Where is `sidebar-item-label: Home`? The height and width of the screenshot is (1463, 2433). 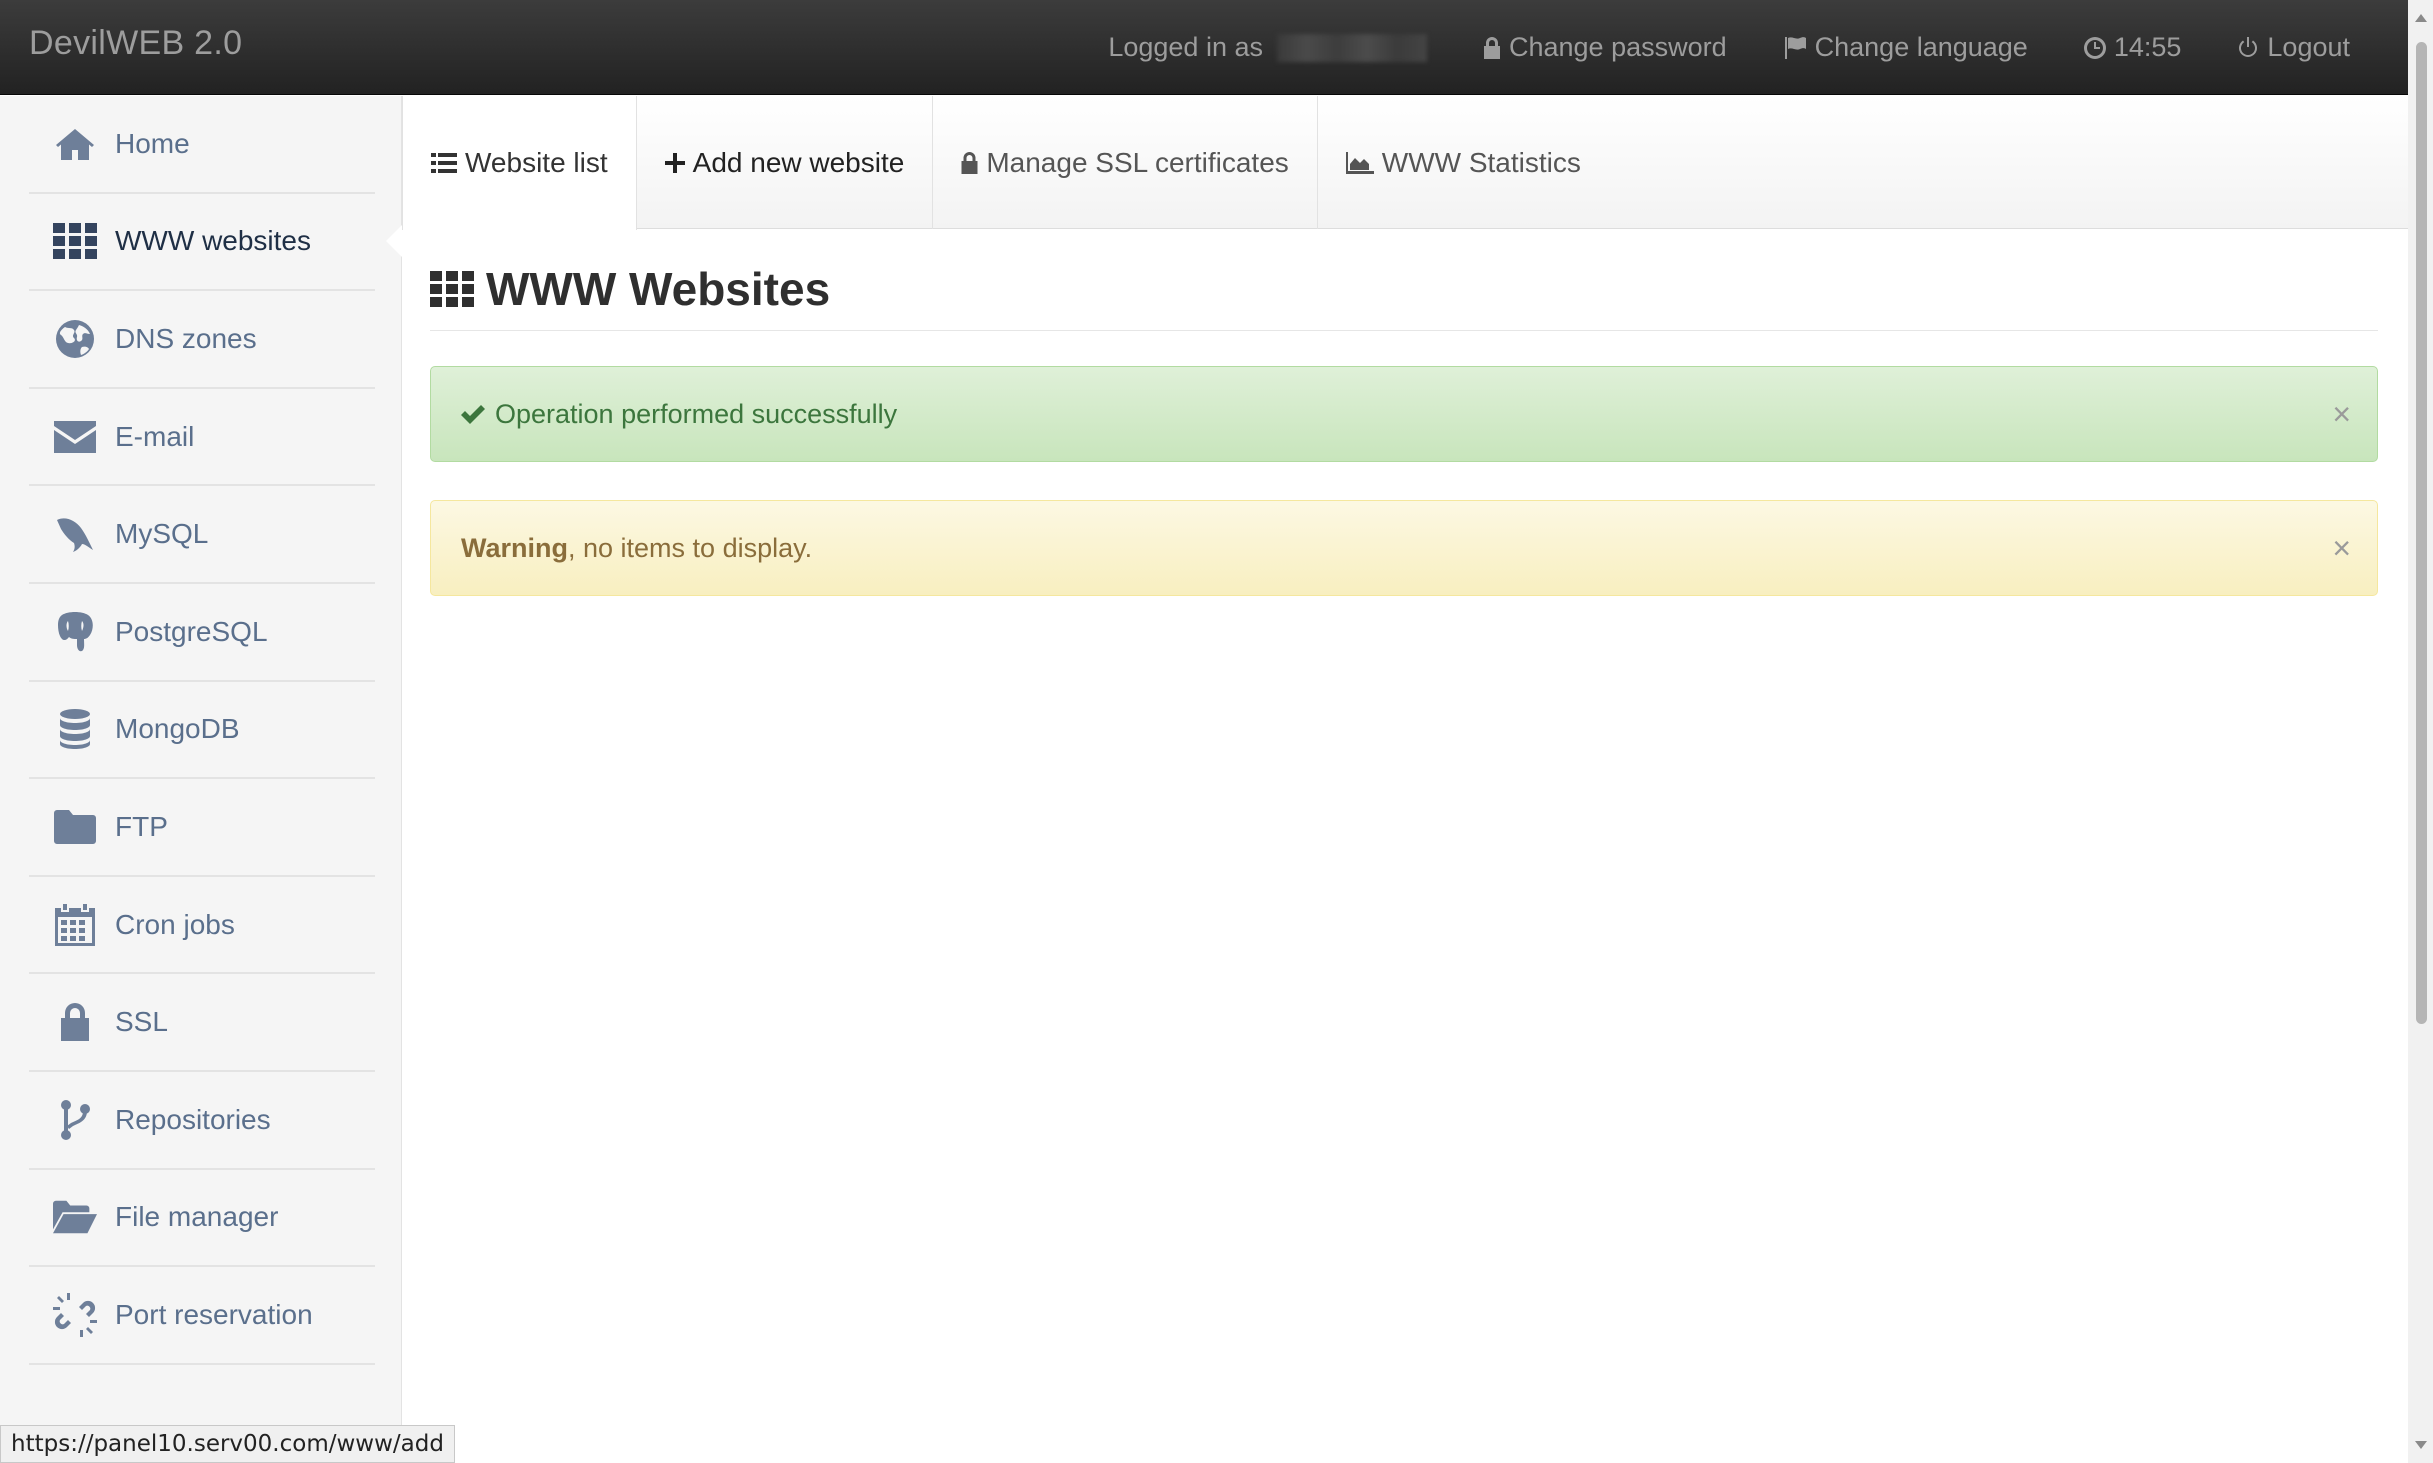
sidebar-item-label: Home is located at coordinates (152, 143).